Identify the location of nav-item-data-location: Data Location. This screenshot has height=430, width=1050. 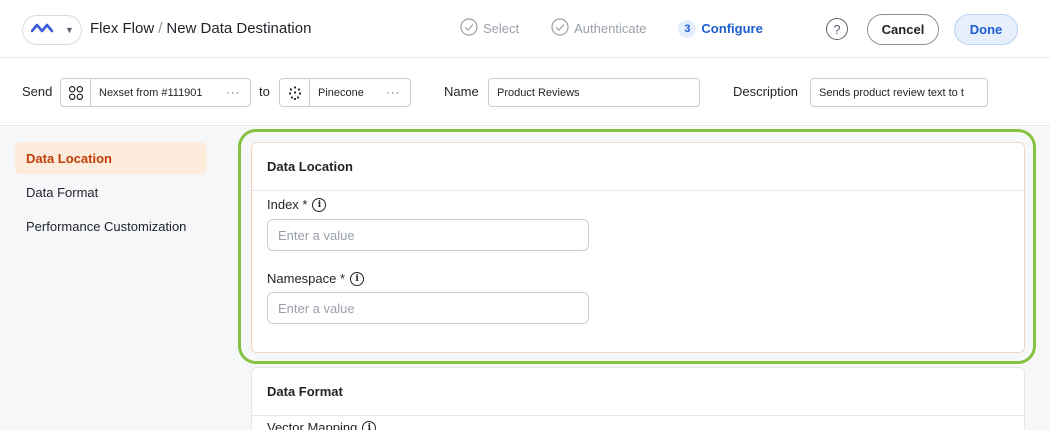
(111, 158).